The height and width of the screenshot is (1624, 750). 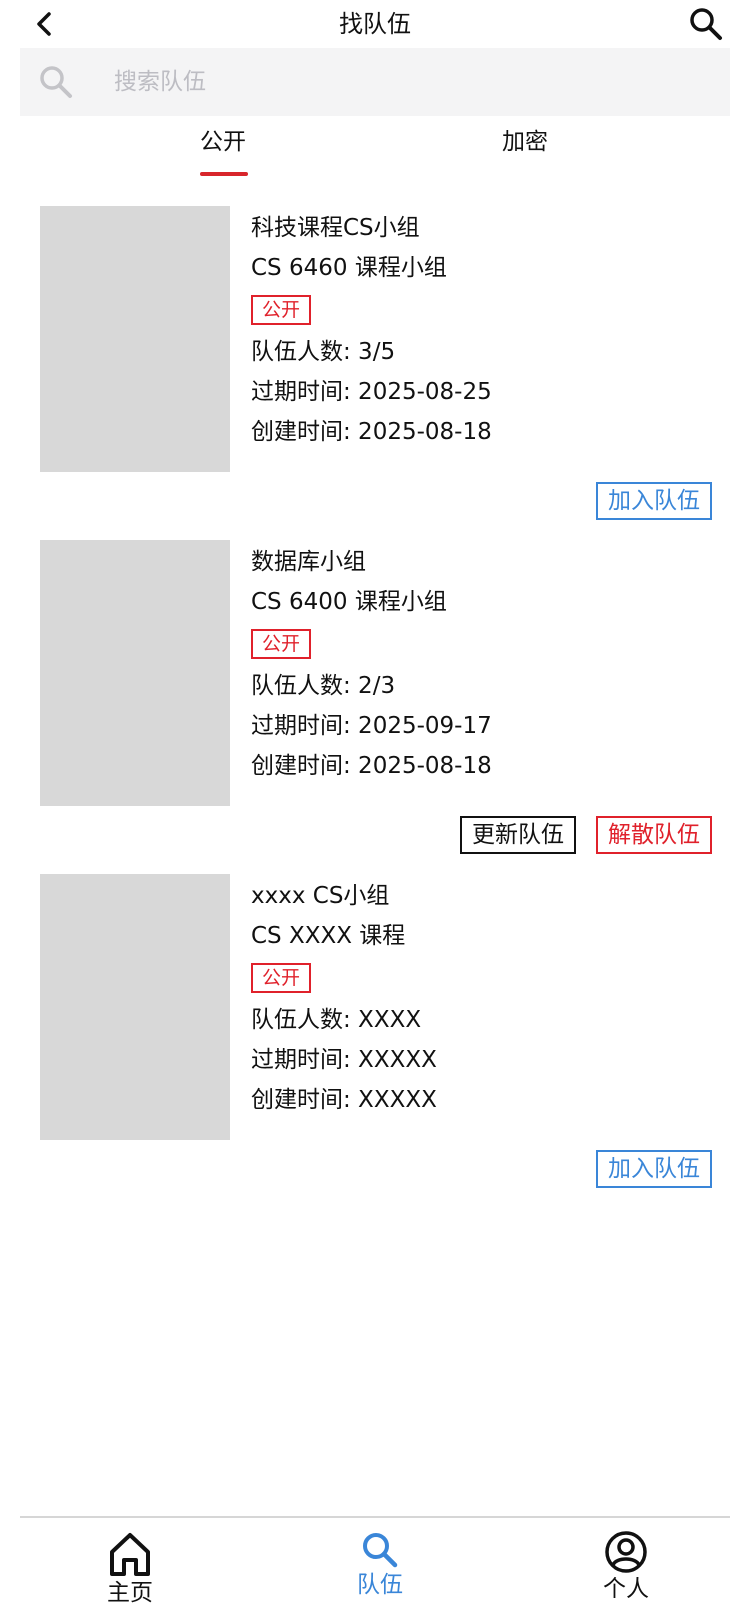 What do you see at coordinates (371, 392) in the screenshot?
I see `team-expires: 过期时间: 2025-08-25` at bounding box center [371, 392].